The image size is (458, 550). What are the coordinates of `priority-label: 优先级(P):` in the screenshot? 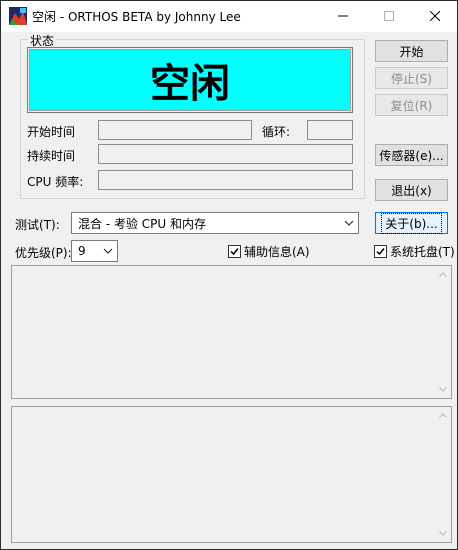 It's located at (43, 253).